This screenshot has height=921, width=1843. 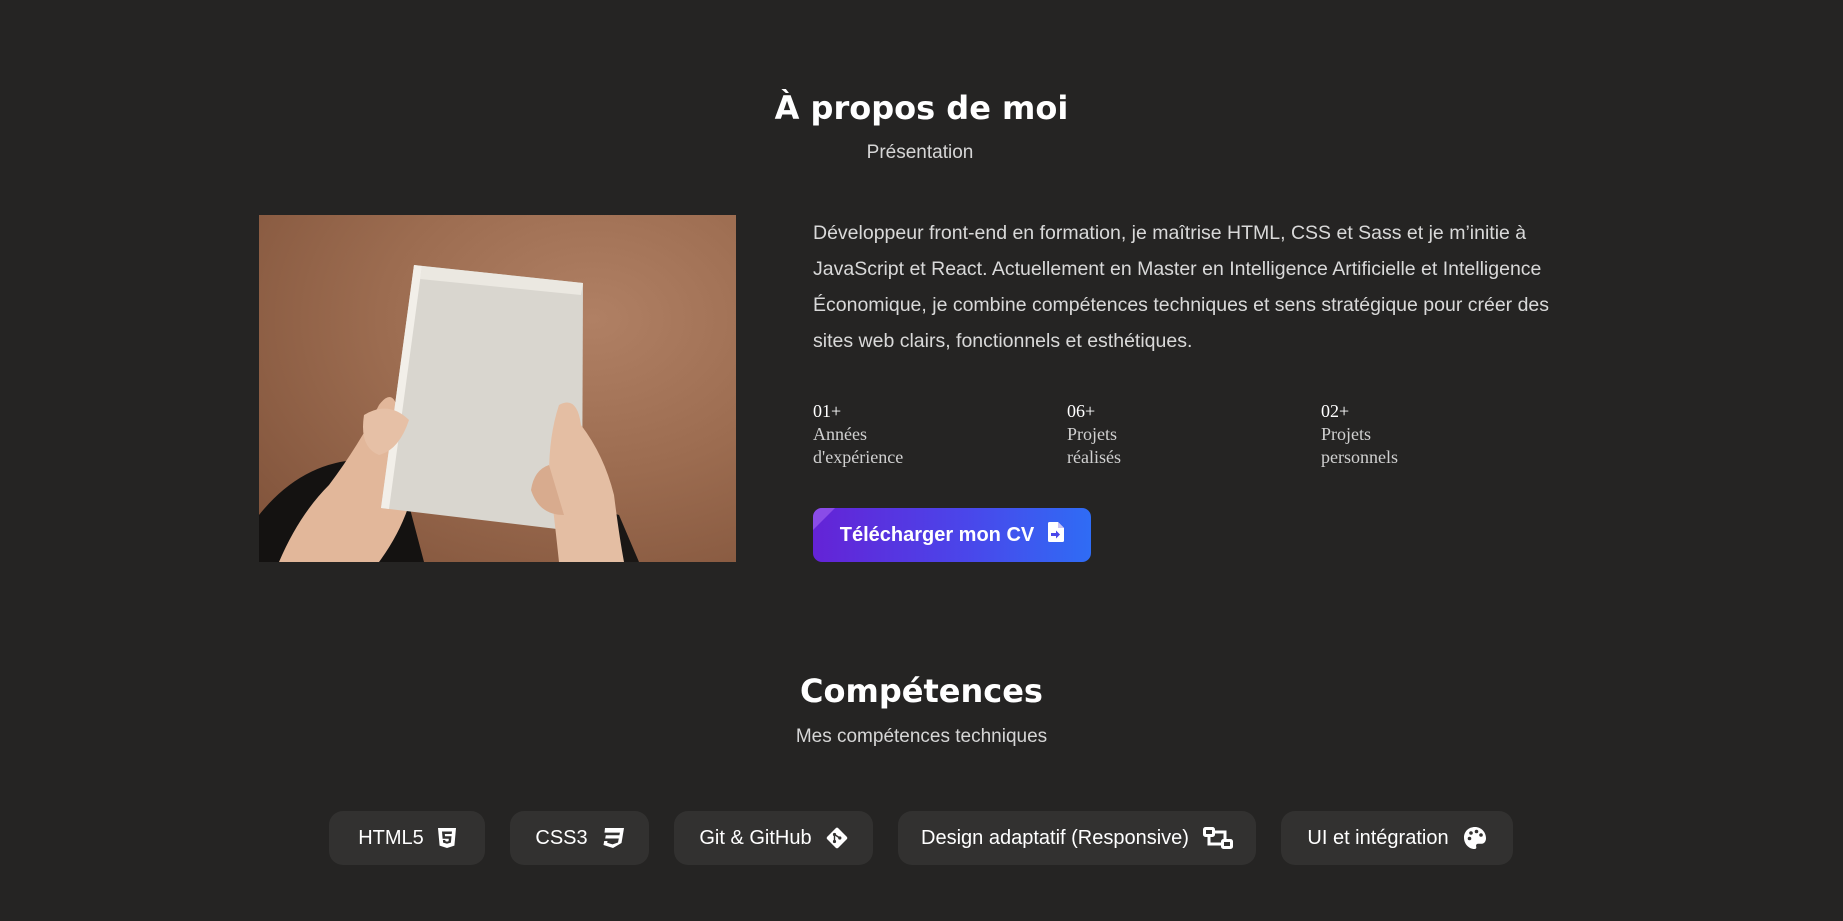 I want to click on stat-projects: 06+ Projets réalisés, so click(x=1102, y=434).